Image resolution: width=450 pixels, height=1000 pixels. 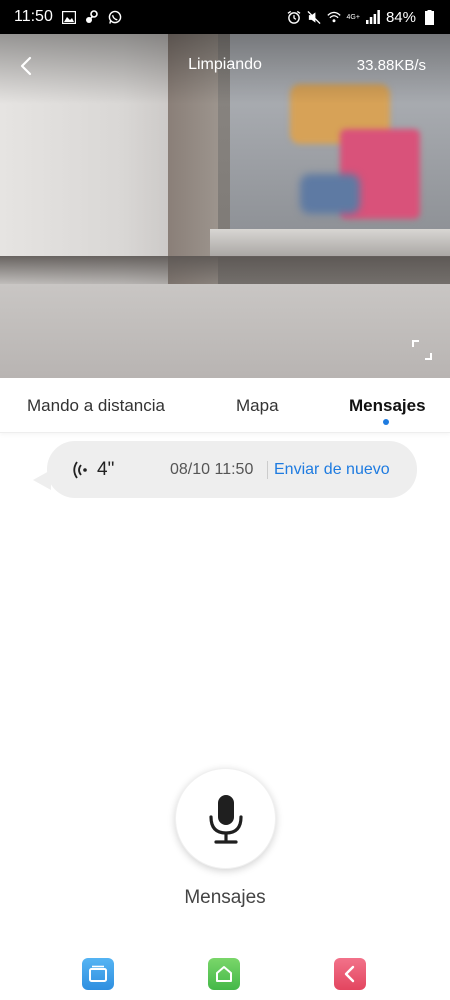 What do you see at coordinates (96, 406) in the screenshot?
I see `tab-remote-control: Mando a distancia` at bounding box center [96, 406].